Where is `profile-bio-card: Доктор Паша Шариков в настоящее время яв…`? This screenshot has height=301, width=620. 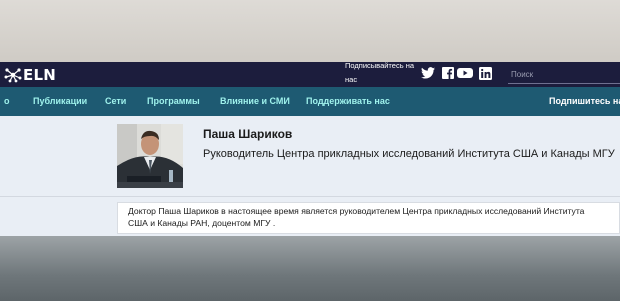 profile-bio-card: Доктор Паша Шариков в настоящее время яв… is located at coordinates (368, 218).